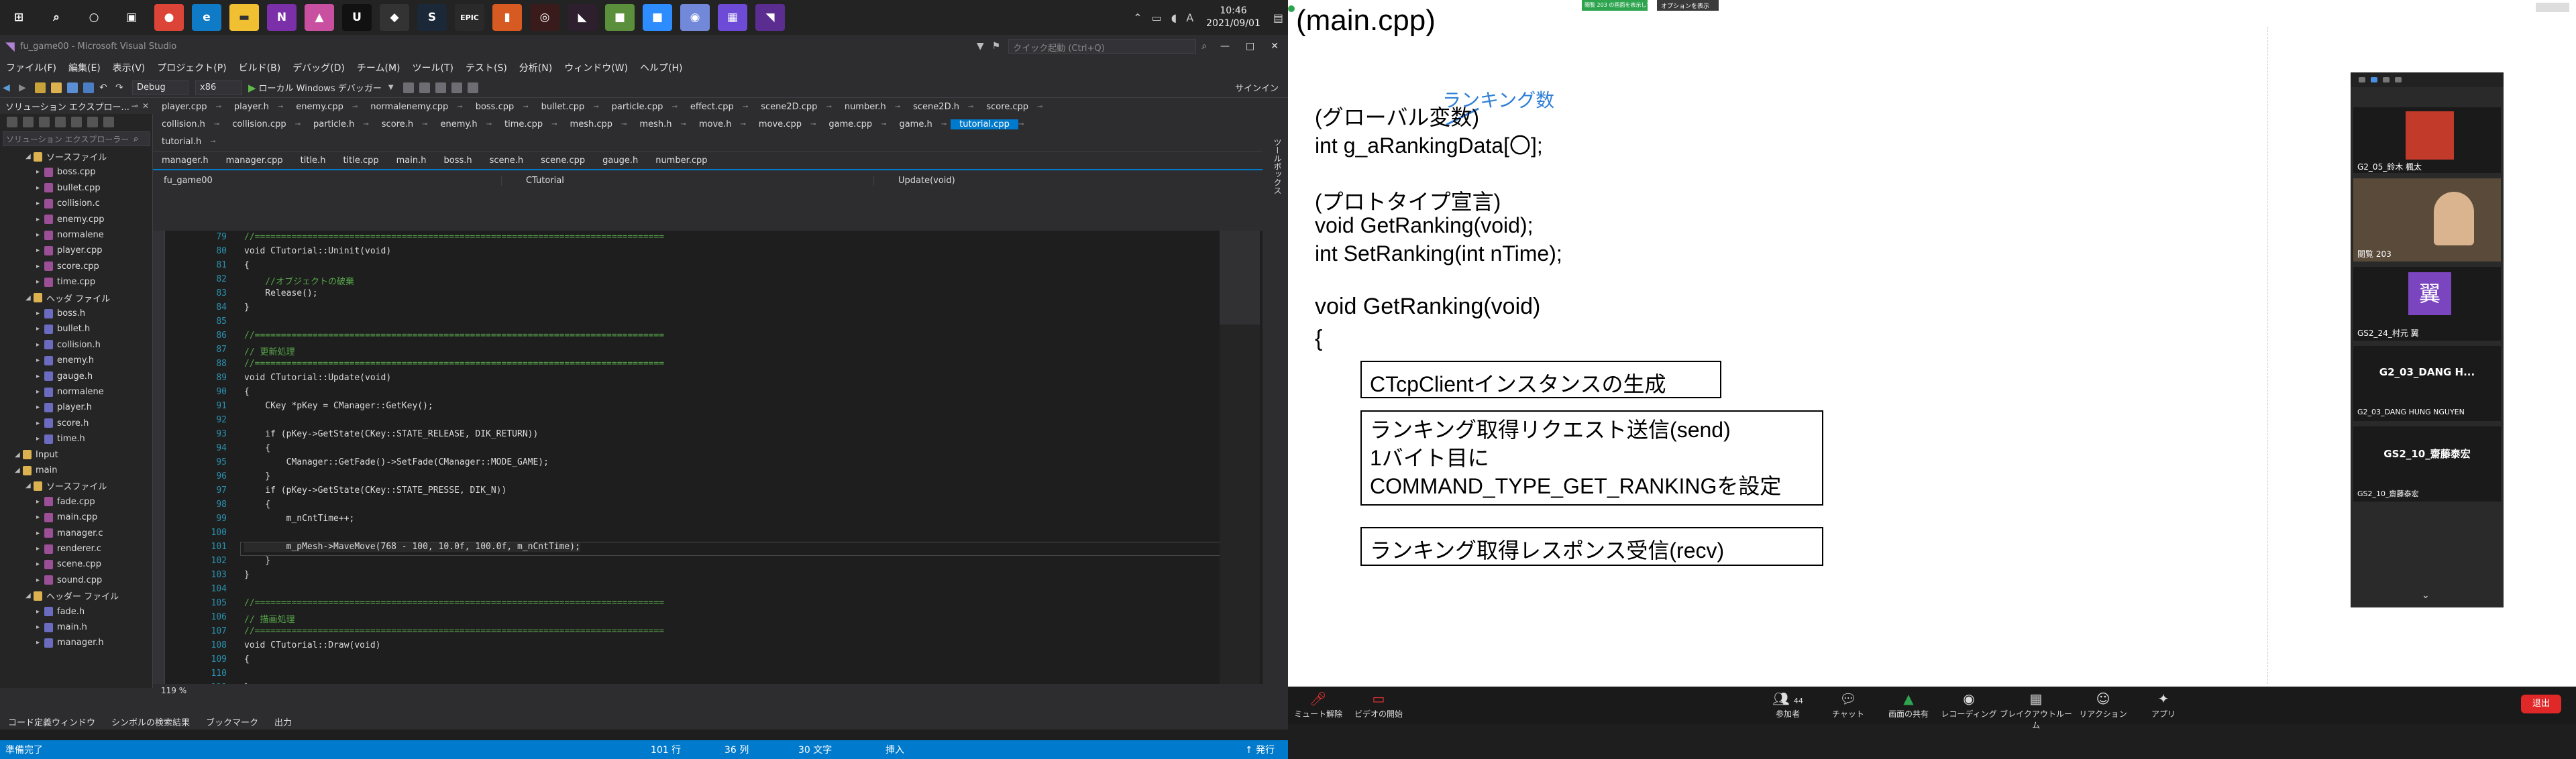 This screenshot has width=2576, height=759. Describe the element at coordinates (2427, 304) in the screenshot. I see `participant-tile-3: 翼 GS2_24_村元 翼` at that location.